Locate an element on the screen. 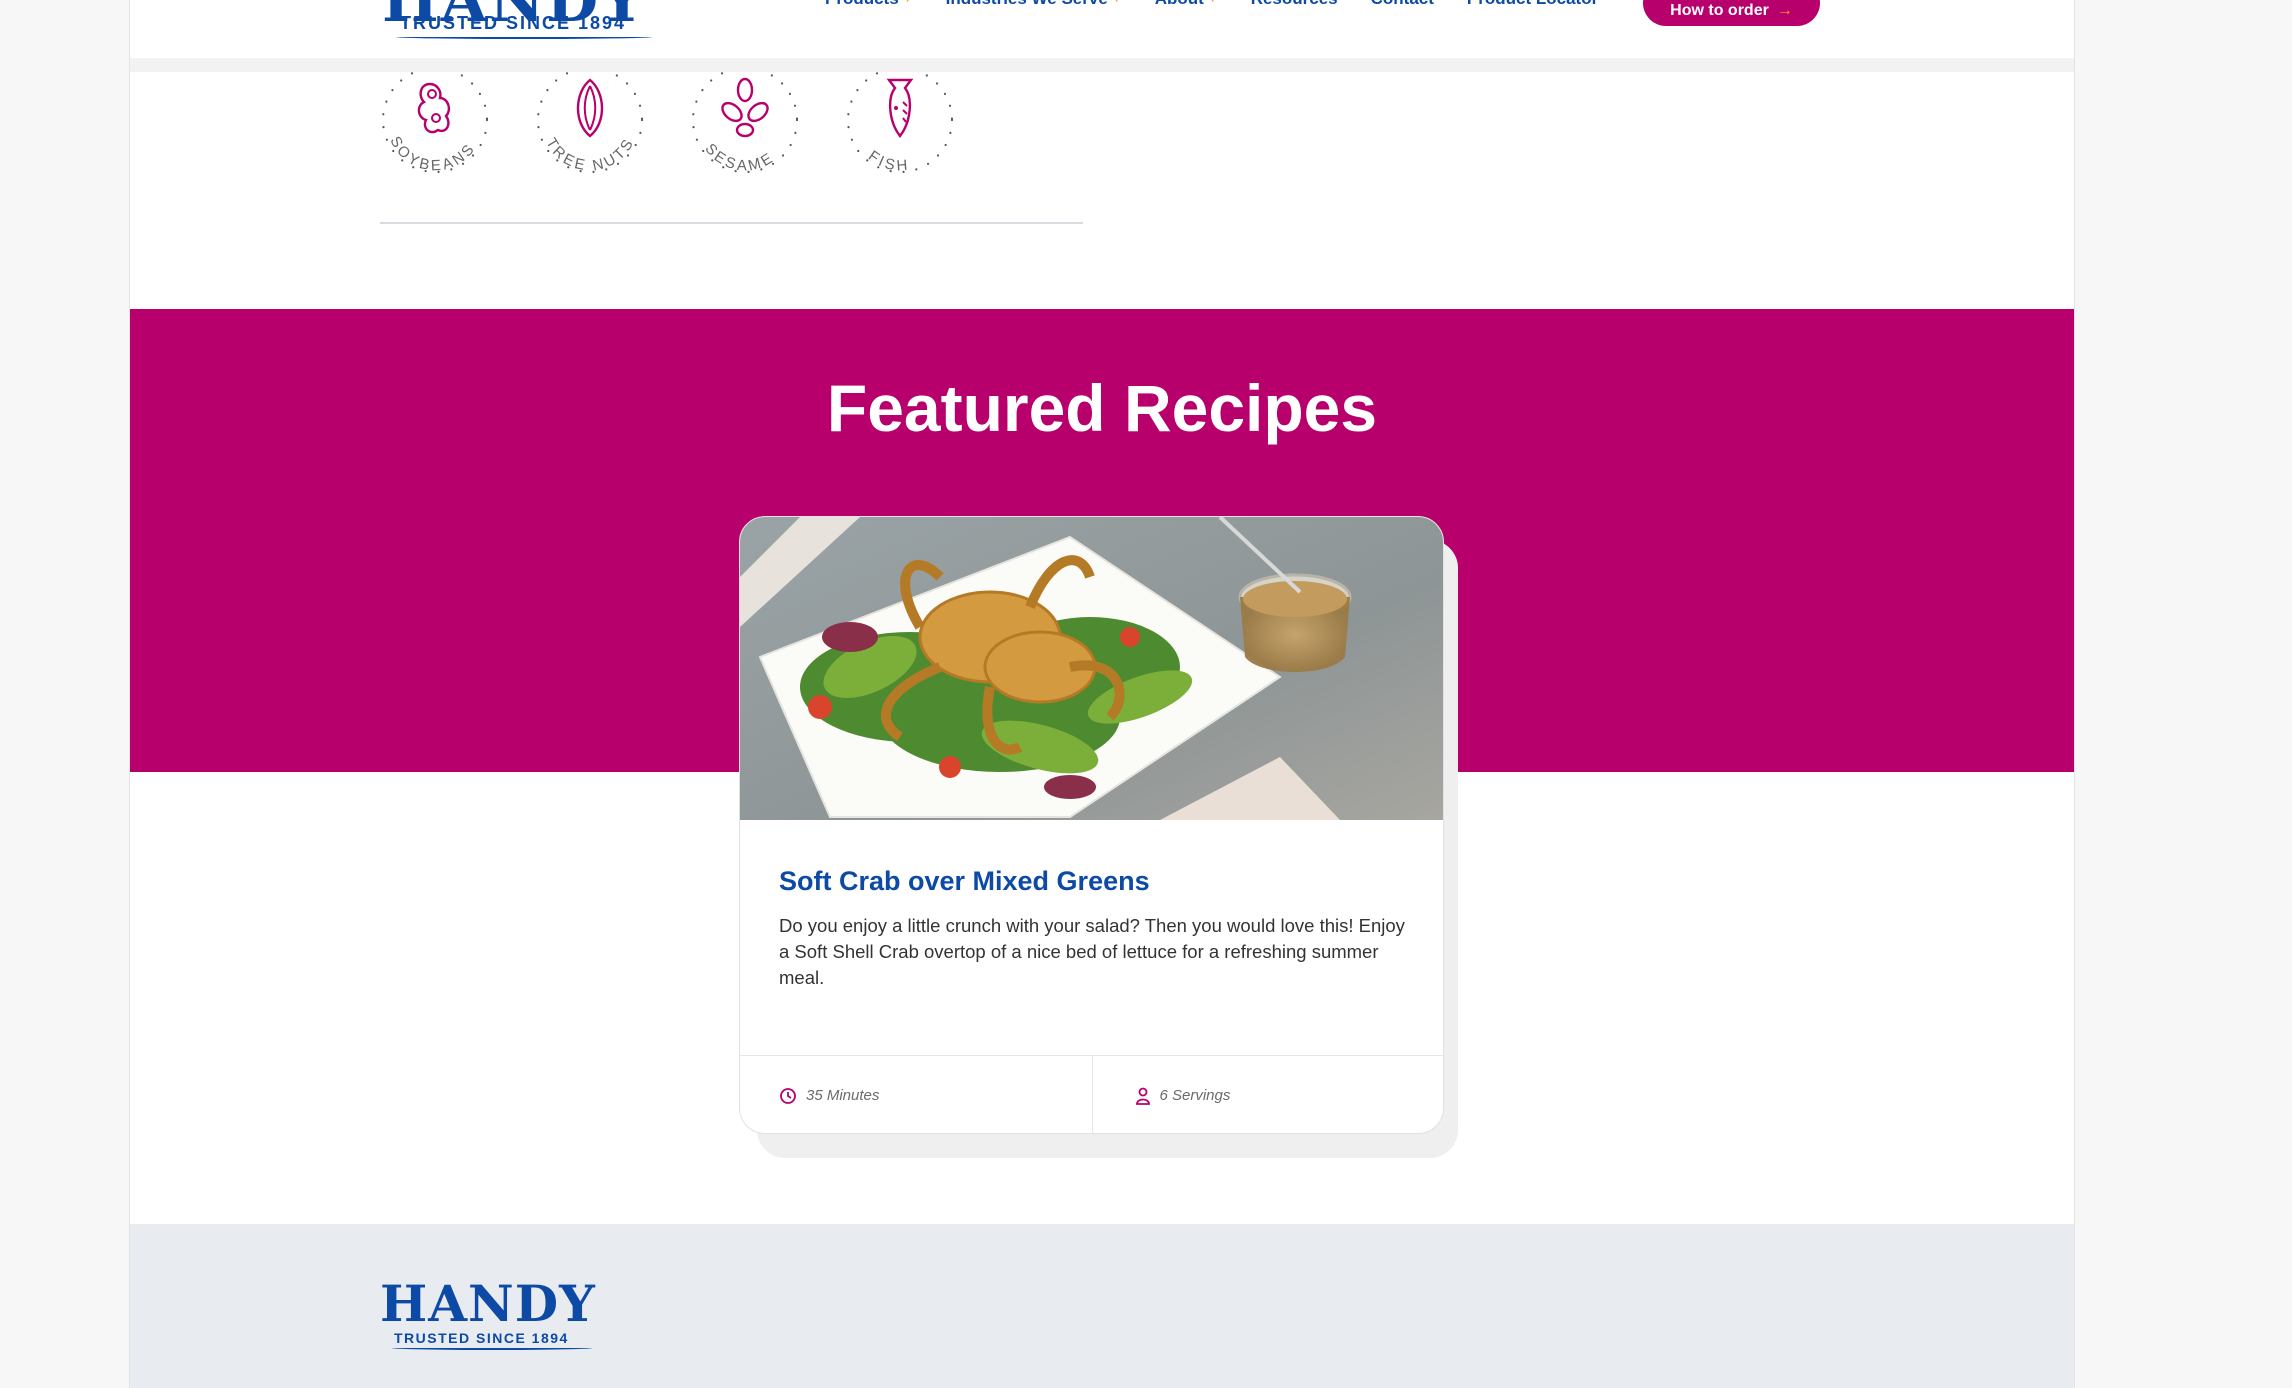 This screenshot has height=1388, width=2292. footer-logo: HANDY TRUSTED SINCE 1894 is located at coordinates (500, 1314).